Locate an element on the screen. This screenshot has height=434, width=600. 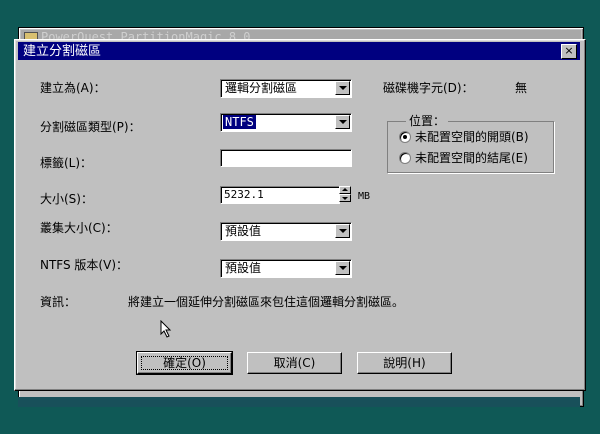
arrow-up-icon is located at coordinates (345, 189).